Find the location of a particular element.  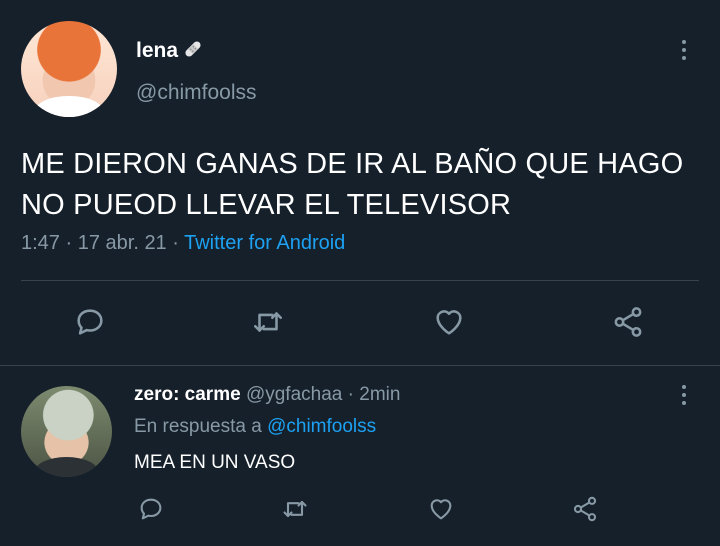

bandage-emoji-icon is located at coordinates (193, 49).